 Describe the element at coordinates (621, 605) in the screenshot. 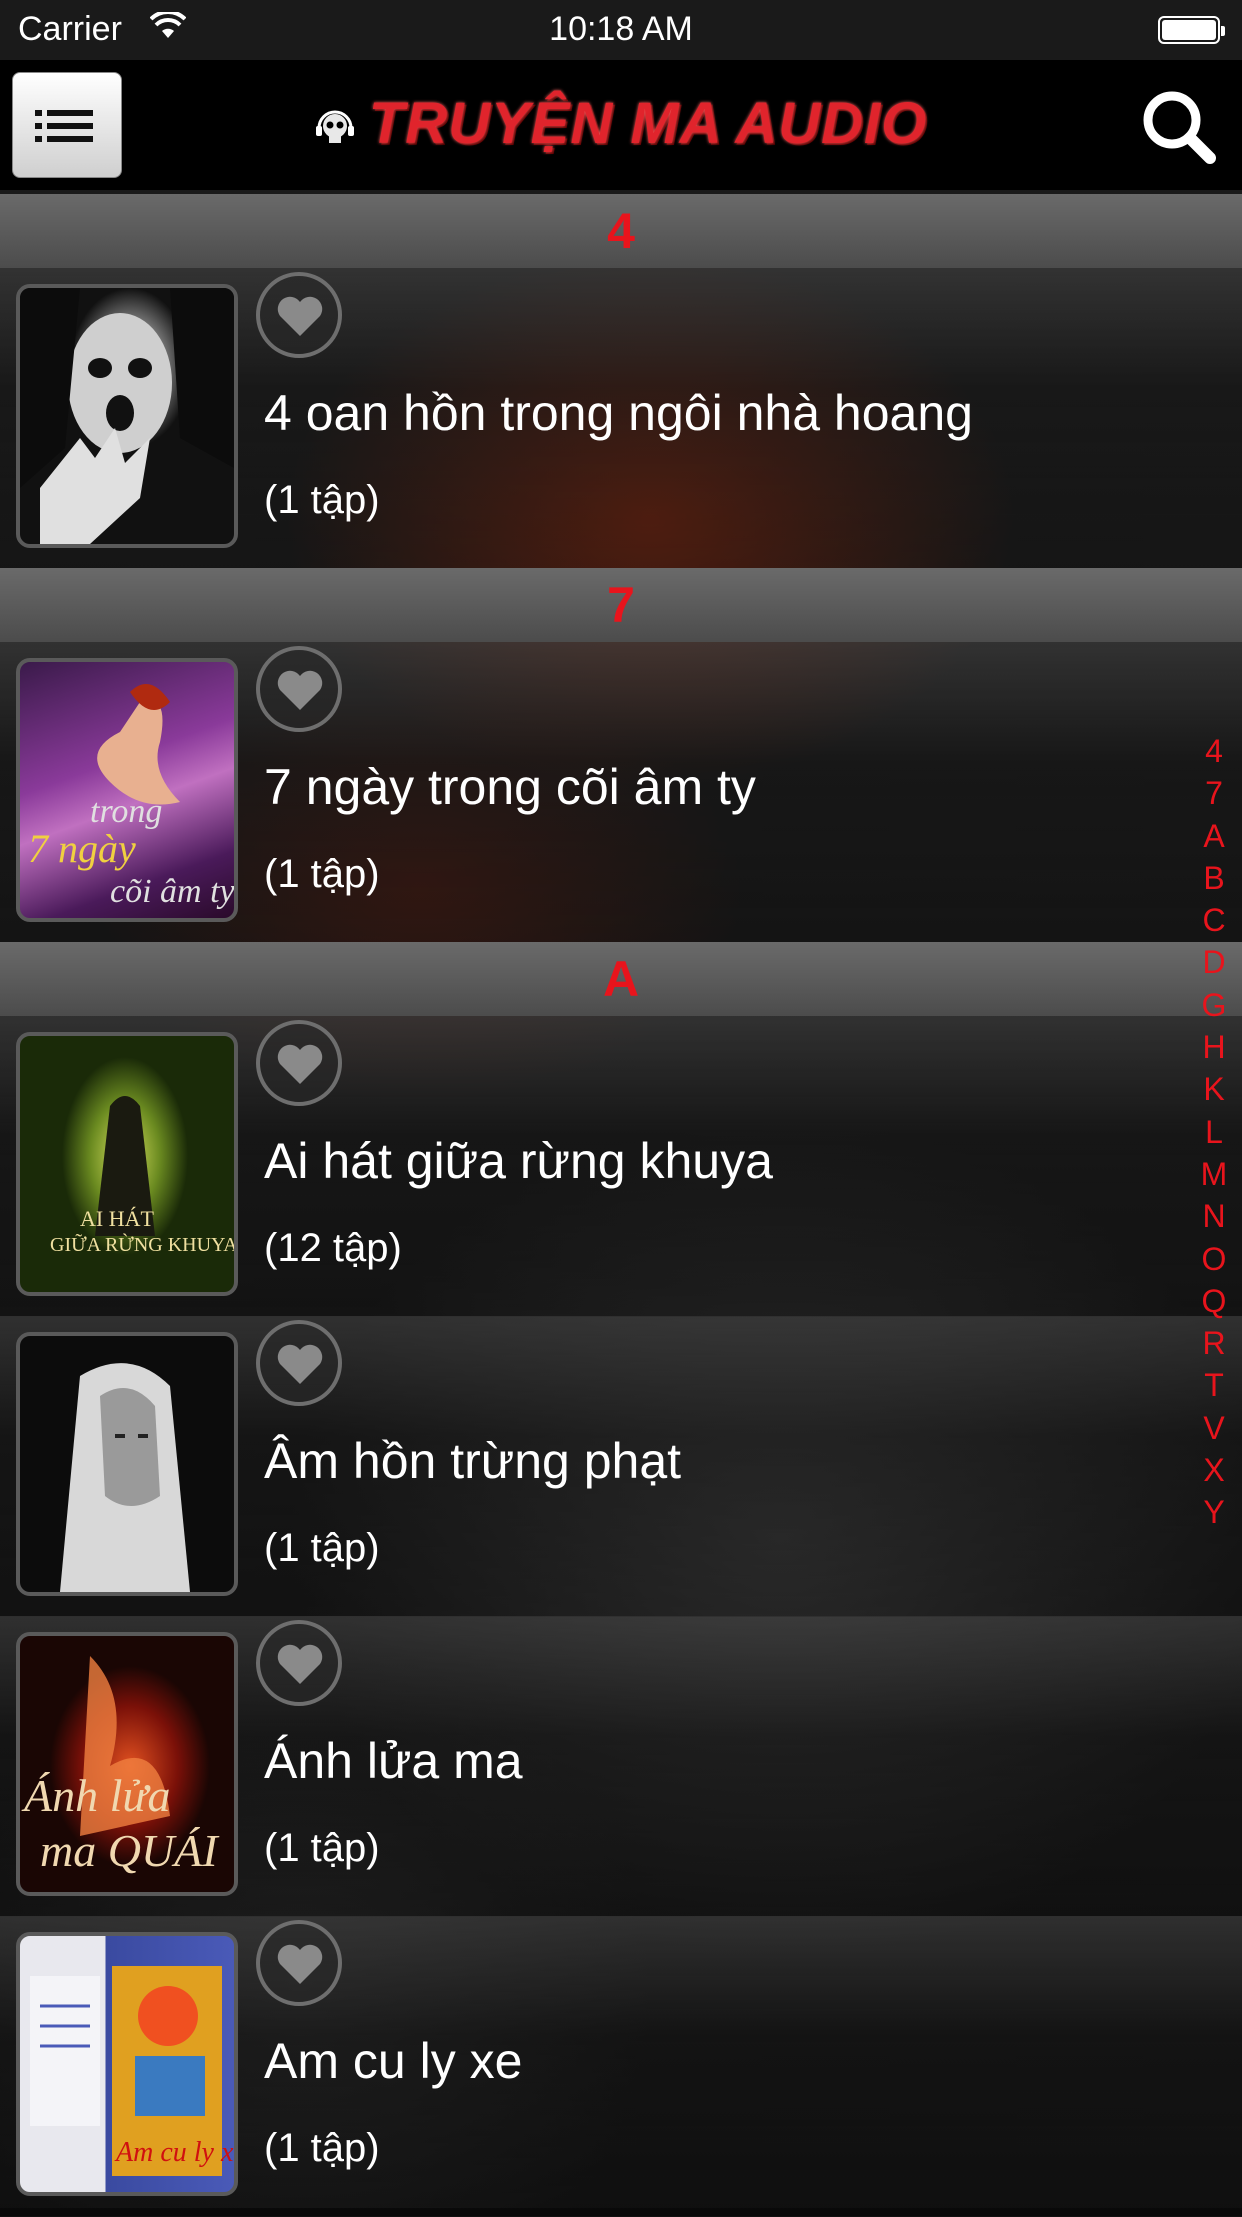

I see `section-header-7: 7` at that location.